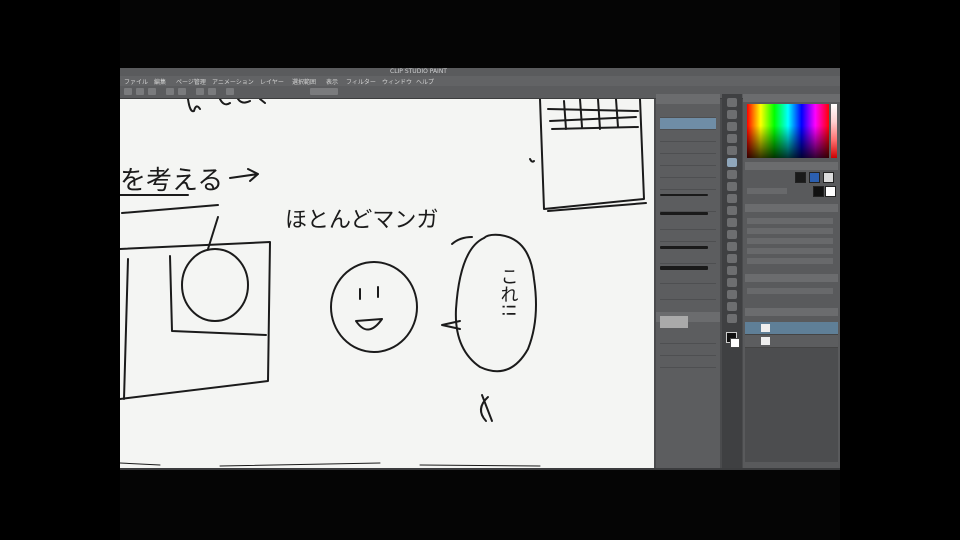 This screenshot has width=960, height=540. What do you see at coordinates (818, 191) in the screenshot?
I see `color-swatch-black` at bounding box center [818, 191].